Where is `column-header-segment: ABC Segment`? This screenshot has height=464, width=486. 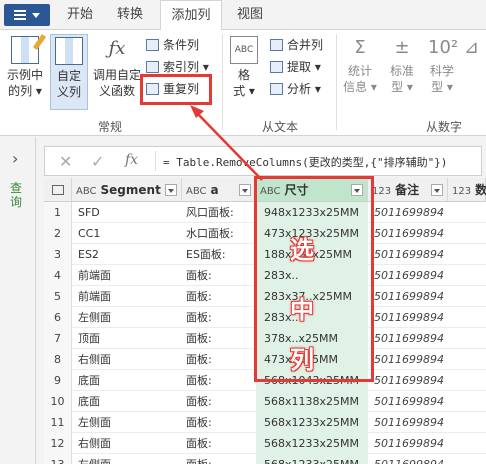 column-header-segment: ABC Segment is located at coordinates (127, 190).